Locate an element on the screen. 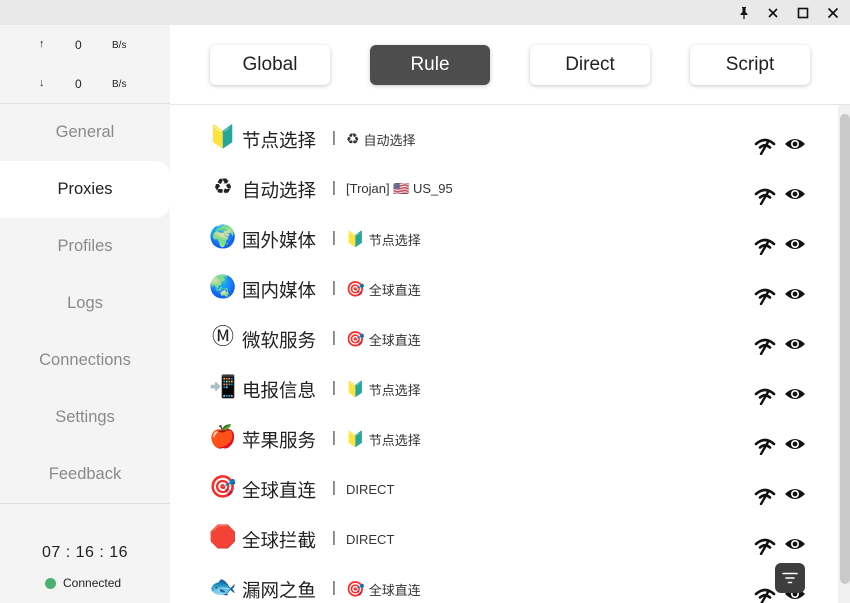 Image resolution: width=850 pixels, height=603 pixels. group-selected-proxy: [Trojan] 🇺🇸 US_95 is located at coordinates (399, 189).